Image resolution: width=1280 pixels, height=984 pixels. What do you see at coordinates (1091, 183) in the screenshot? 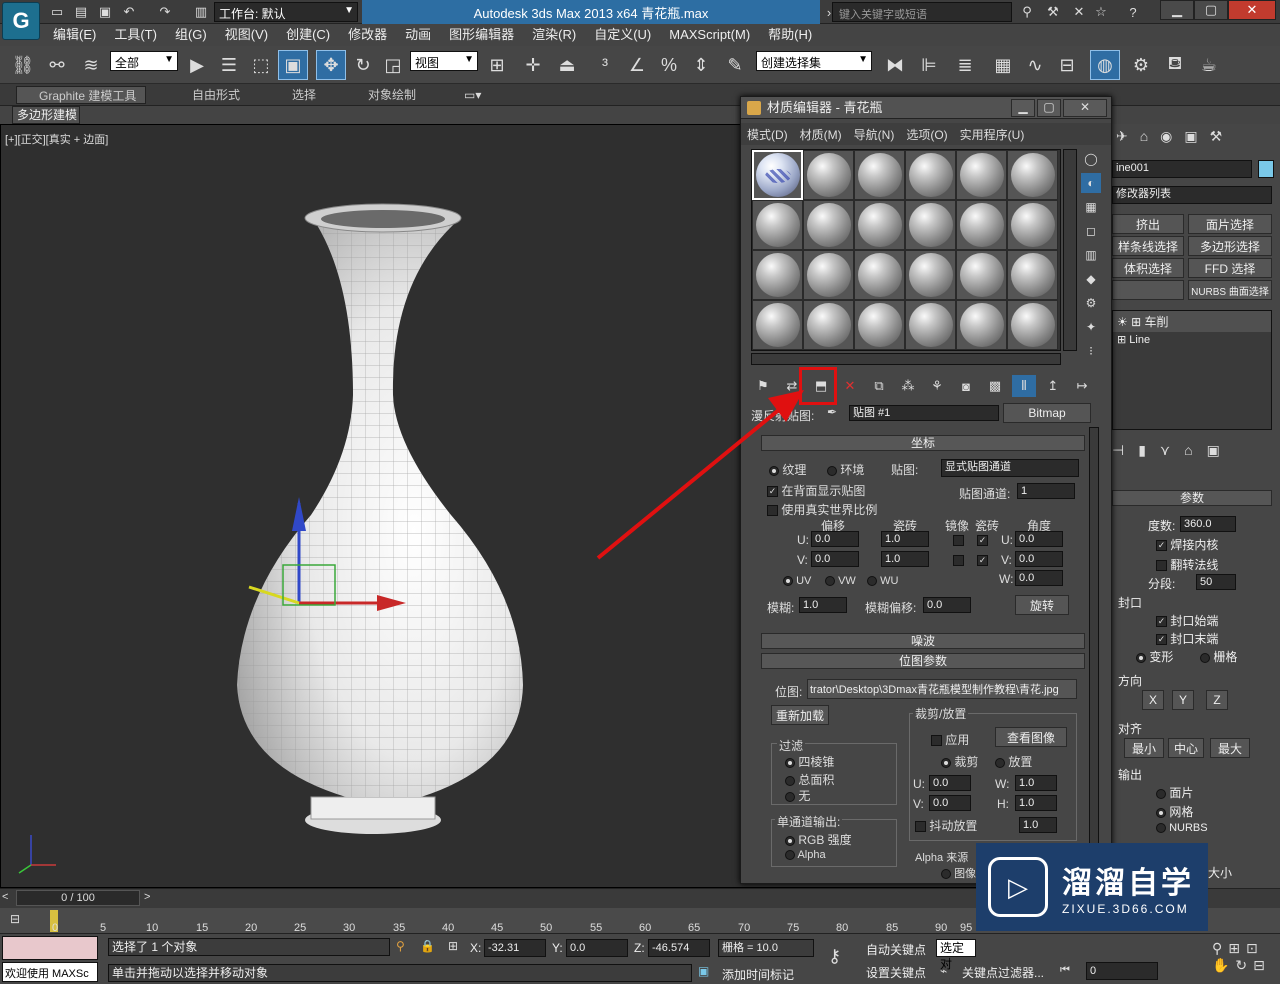
I see `backlight-icon: ◐` at bounding box center [1091, 183].